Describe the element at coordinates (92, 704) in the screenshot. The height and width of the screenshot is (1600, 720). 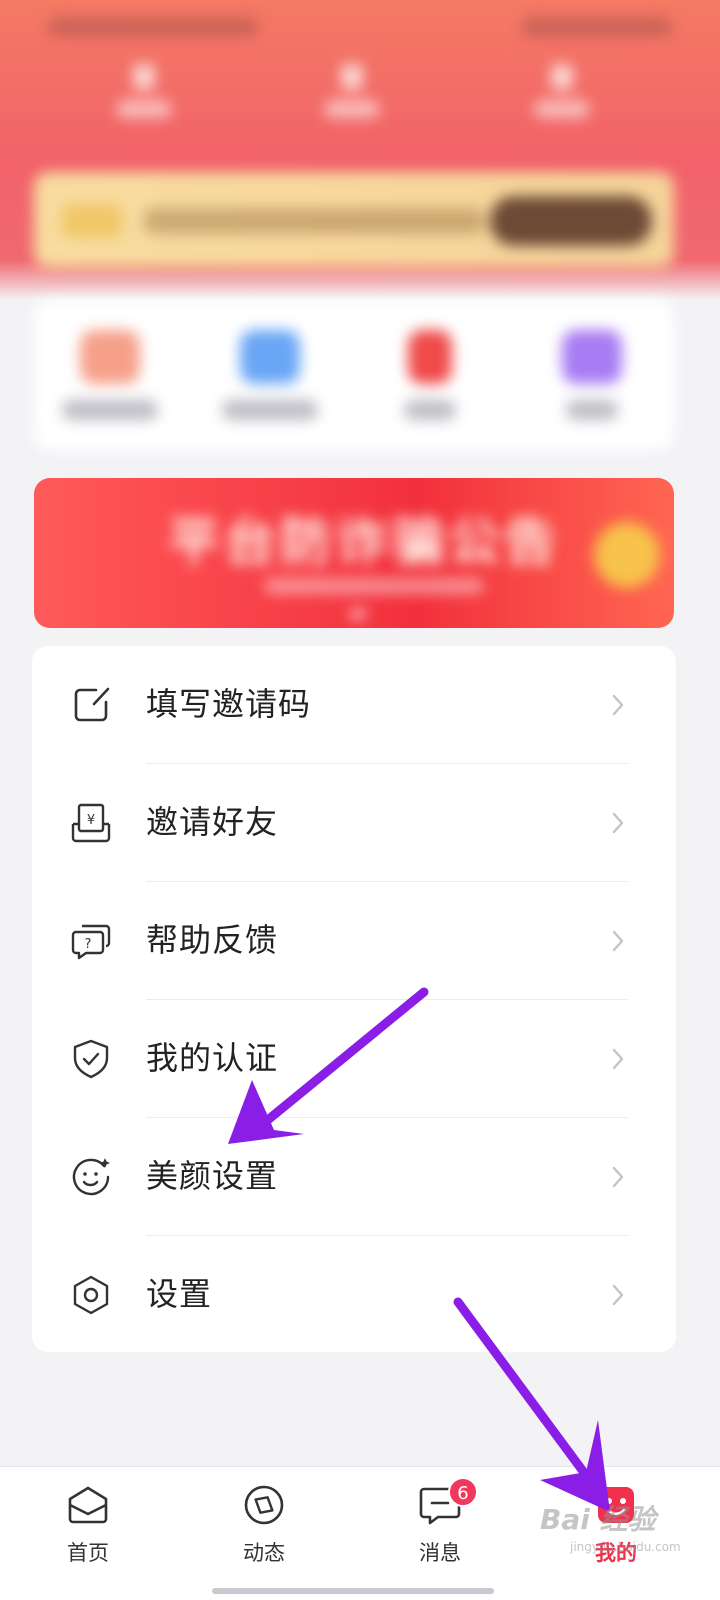
I see `edit-icon` at that location.